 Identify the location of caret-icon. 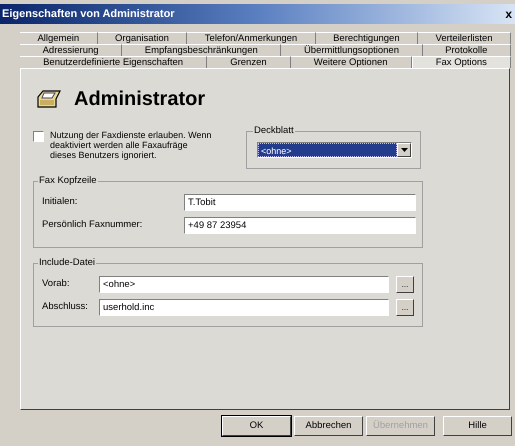
(404, 150).